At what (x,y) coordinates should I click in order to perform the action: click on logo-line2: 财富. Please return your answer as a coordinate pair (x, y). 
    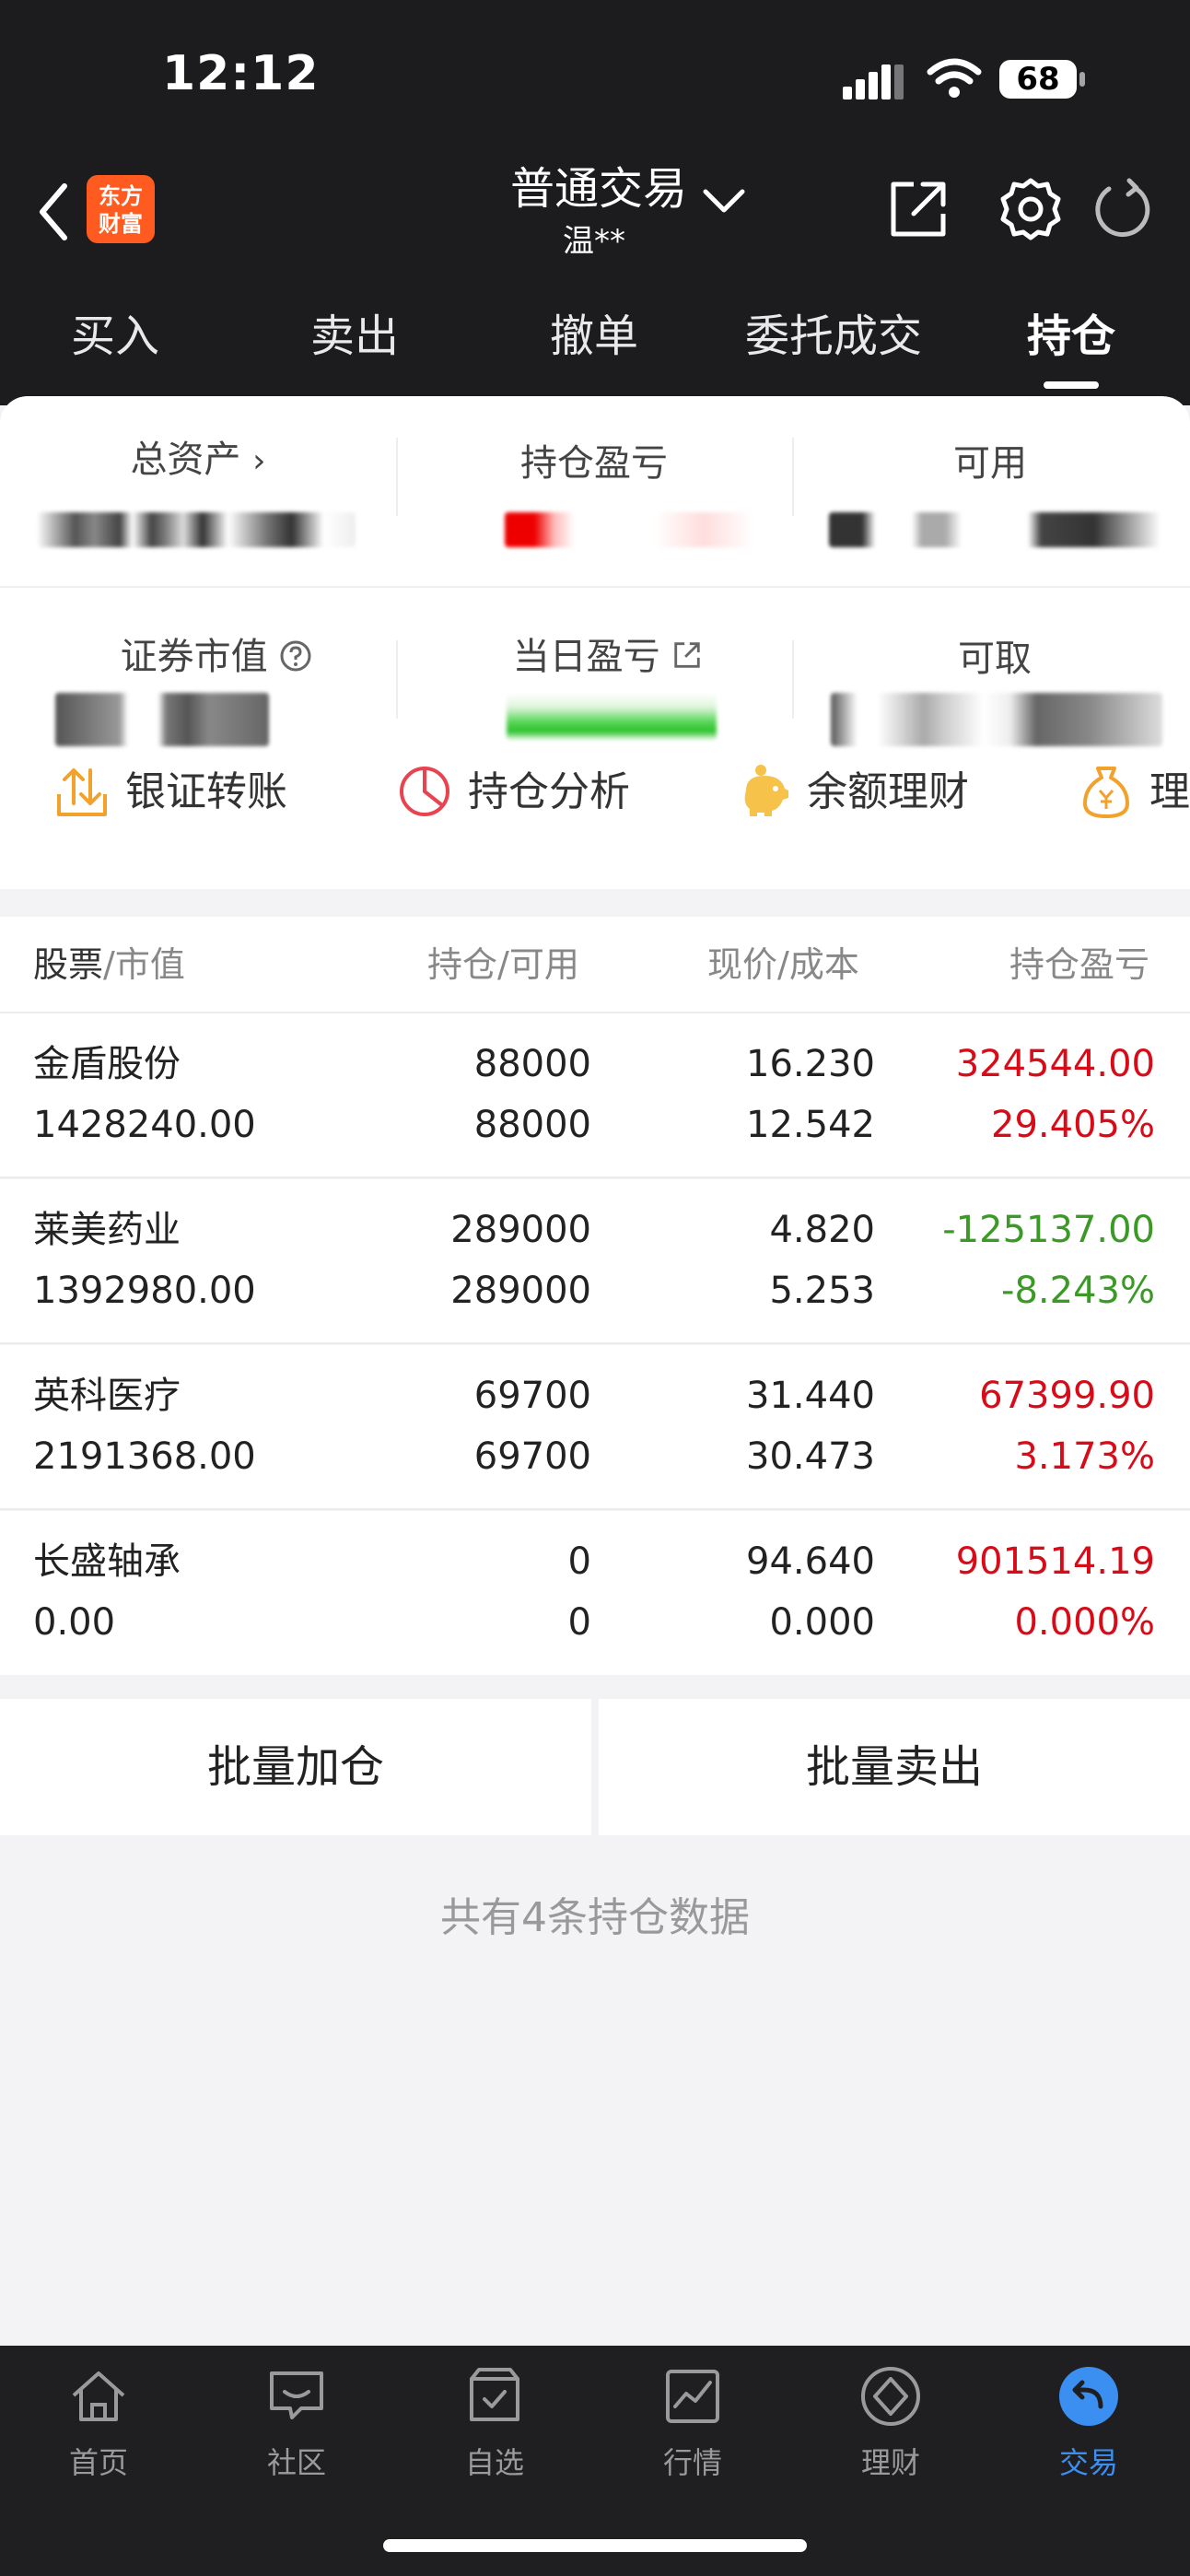
    Looking at the image, I should click on (121, 224).